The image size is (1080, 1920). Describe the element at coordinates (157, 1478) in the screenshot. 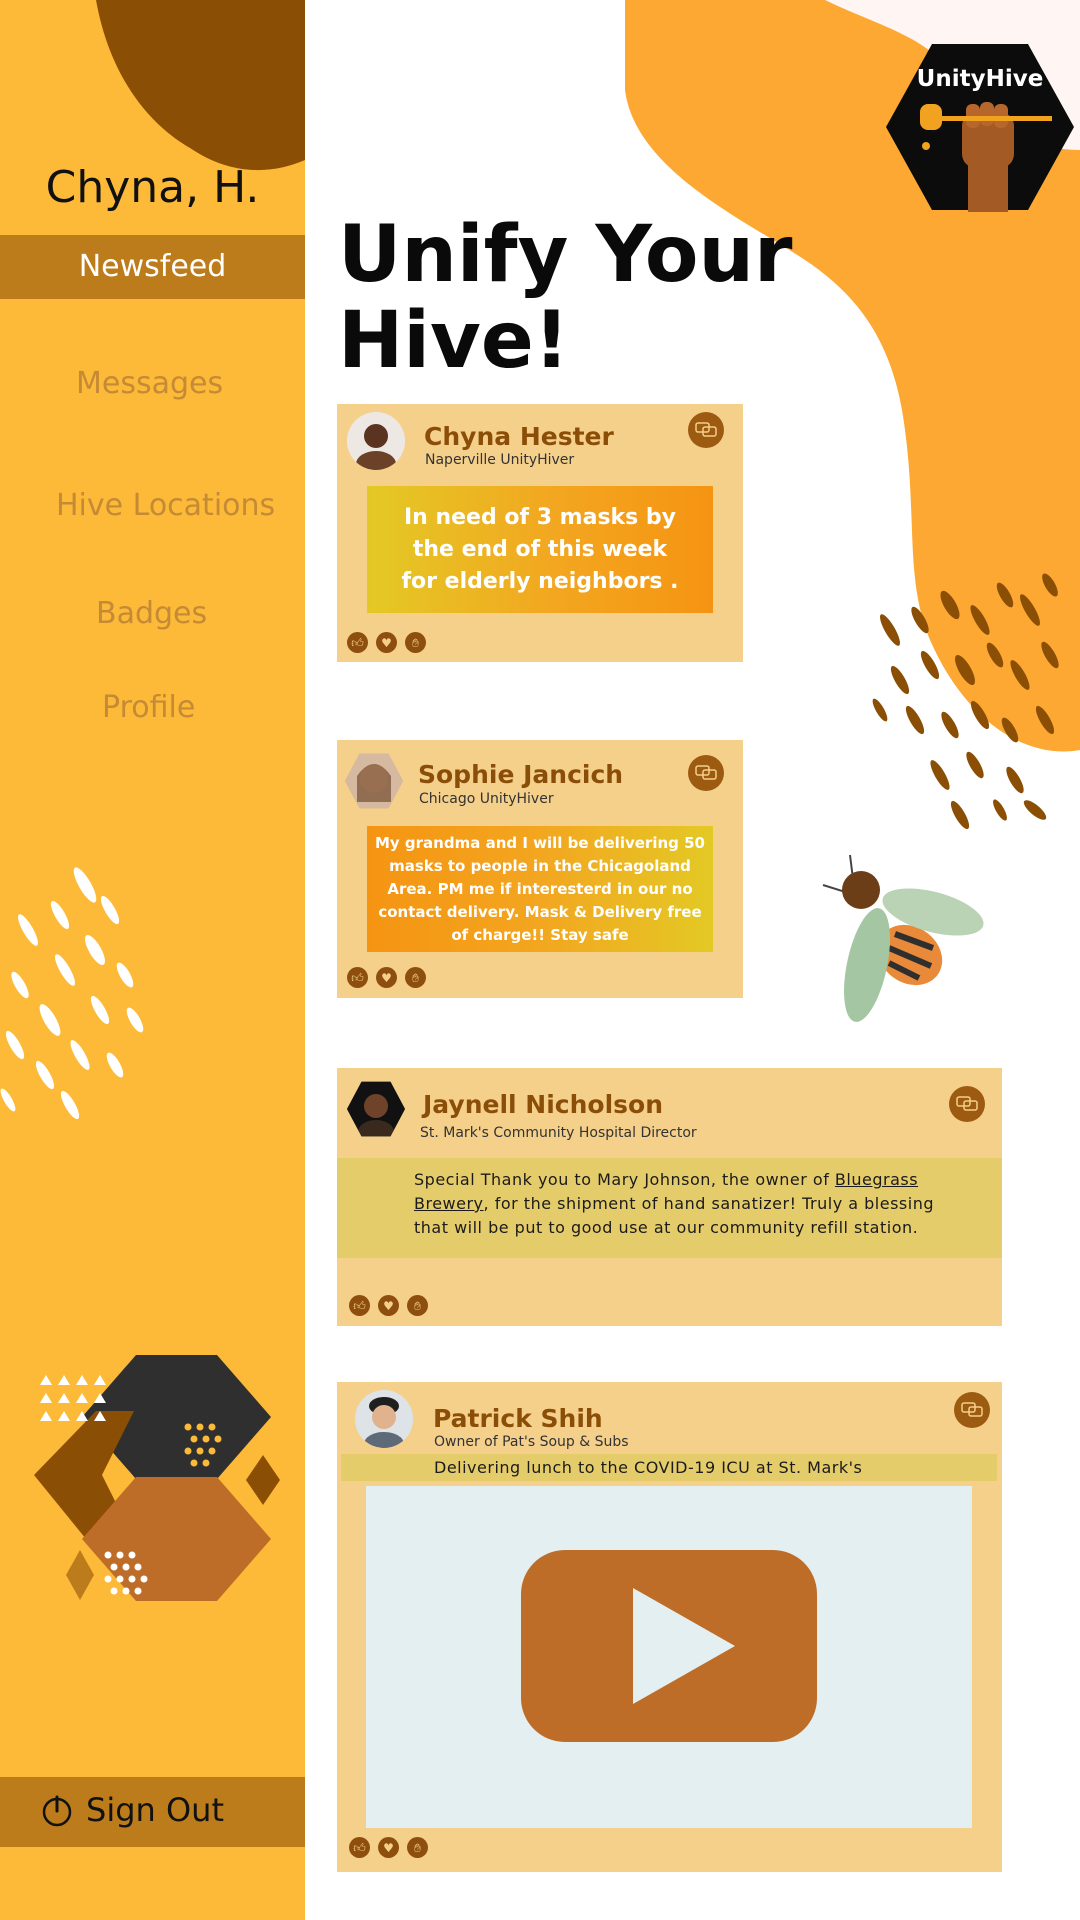

I see `hexagon-pattern-decoration` at that location.